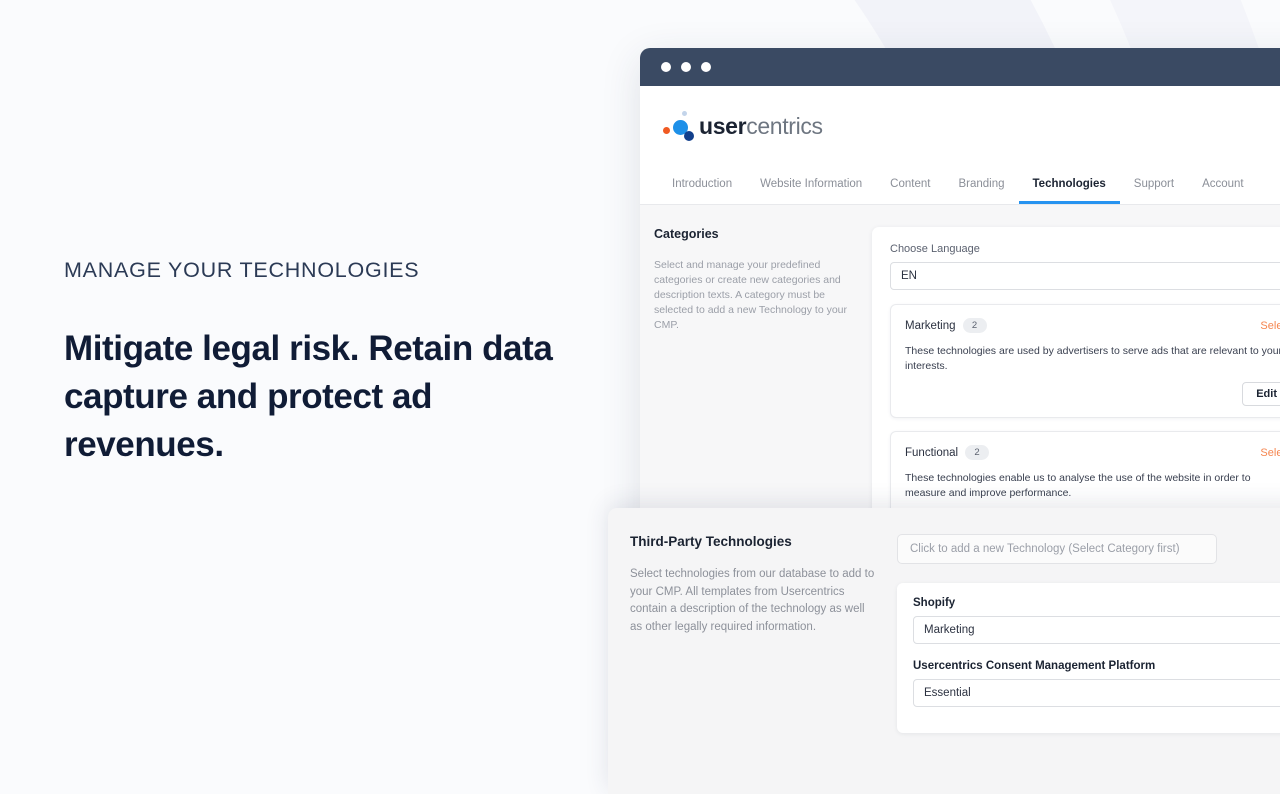  I want to click on logo-wordmark-bold: user, so click(723, 125).